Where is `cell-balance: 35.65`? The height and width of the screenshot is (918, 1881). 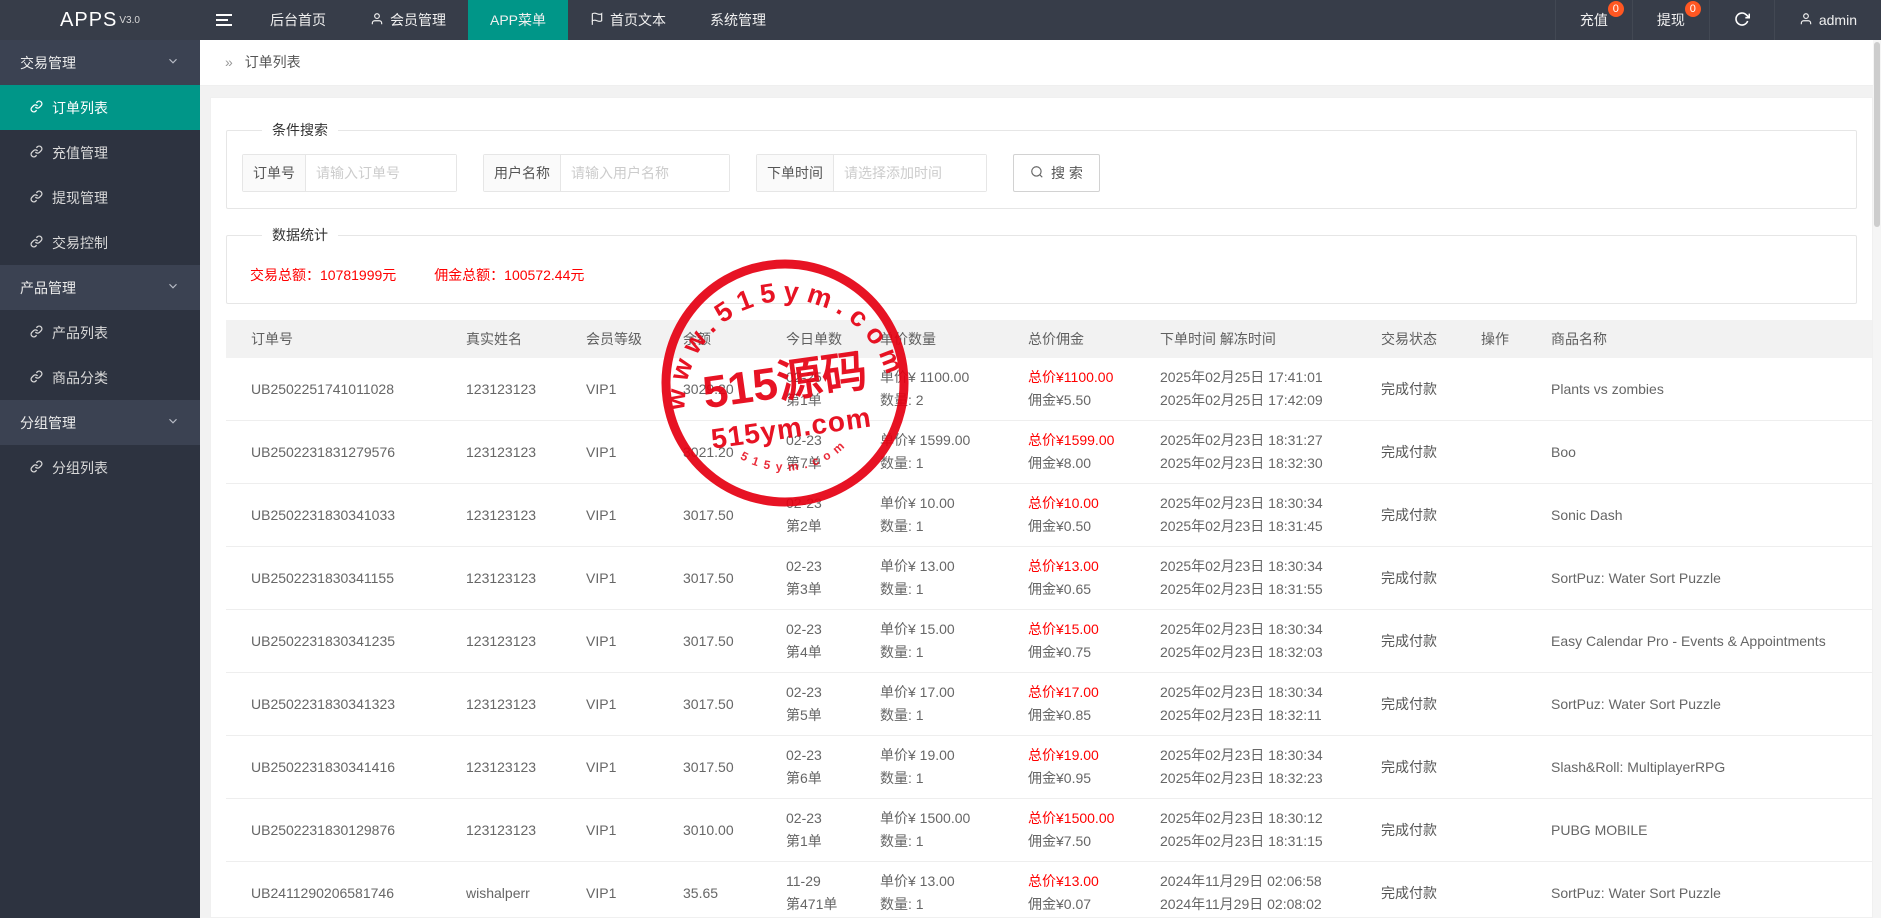 cell-balance: 35.65 is located at coordinates (719, 889).